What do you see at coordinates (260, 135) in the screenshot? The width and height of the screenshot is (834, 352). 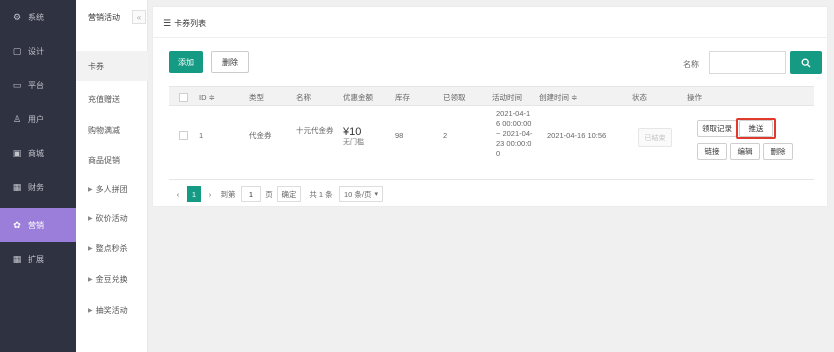 I see `cell-type: 代金券` at bounding box center [260, 135].